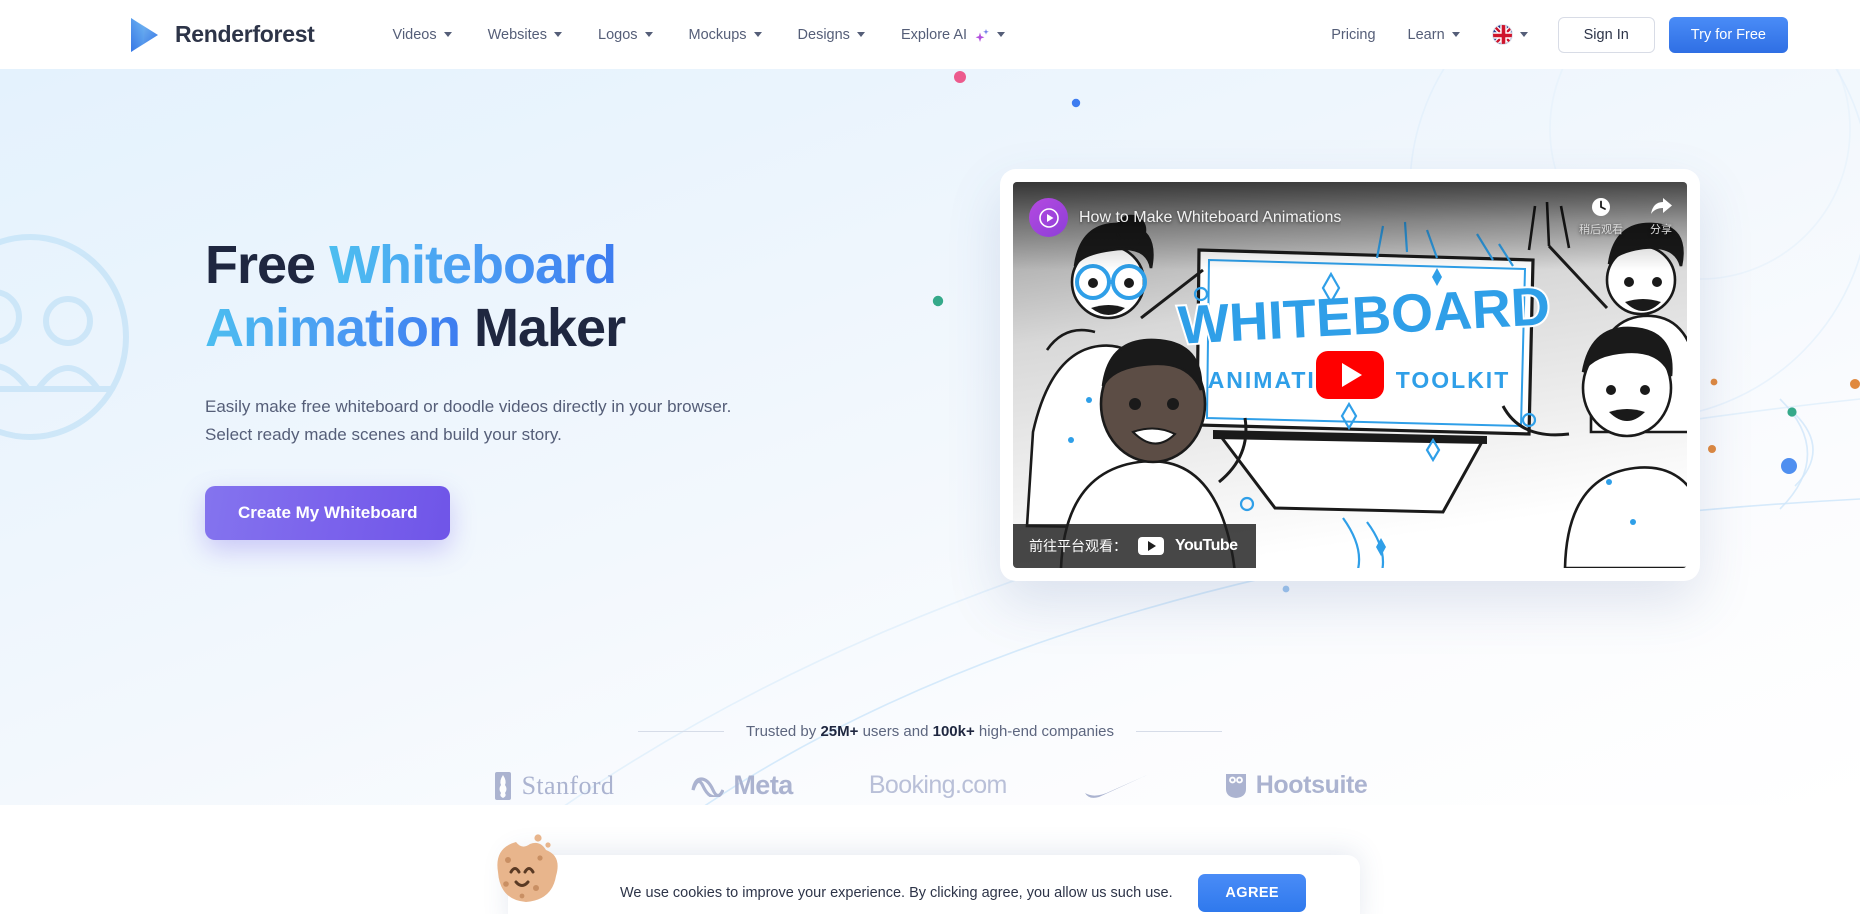 The height and width of the screenshot is (914, 1860). Describe the element at coordinates (1601, 207) in the screenshot. I see `clock-icon` at that location.